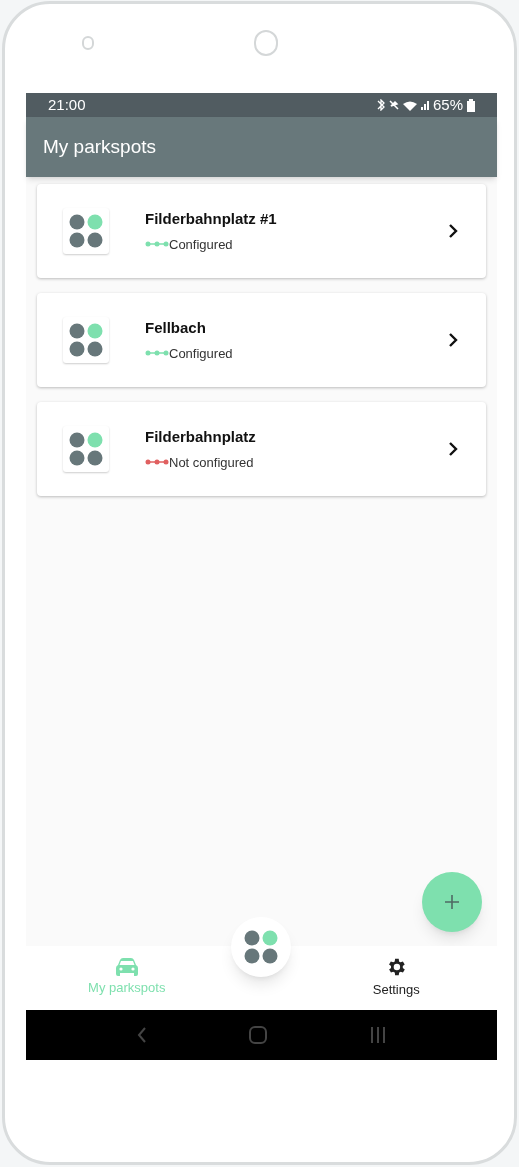 Image resolution: width=519 pixels, height=1167 pixels. What do you see at coordinates (393, 105) in the screenshot?
I see `mute-icon` at bounding box center [393, 105].